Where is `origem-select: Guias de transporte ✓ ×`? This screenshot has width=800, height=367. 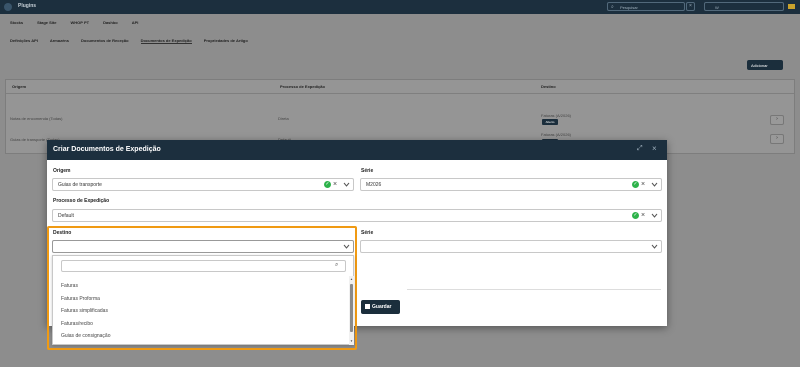
origem-select: Guias de transporte ✓ × is located at coordinates (203, 184).